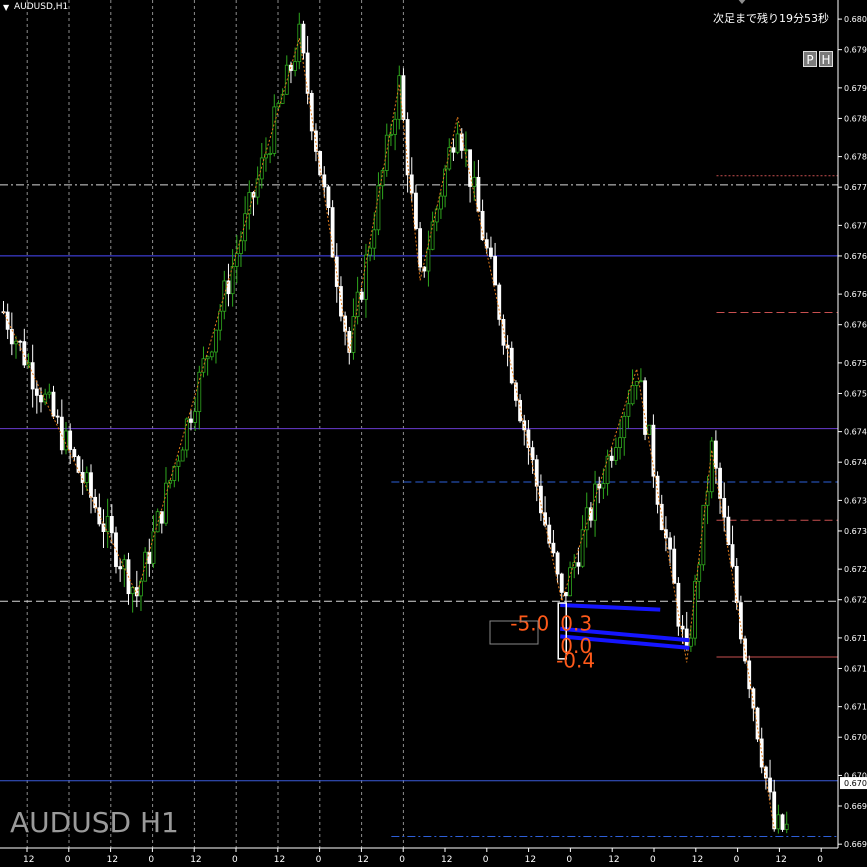  Describe the element at coordinates (6, 7) in the screenshot. I see `dropdown-icon: ▼` at that location.